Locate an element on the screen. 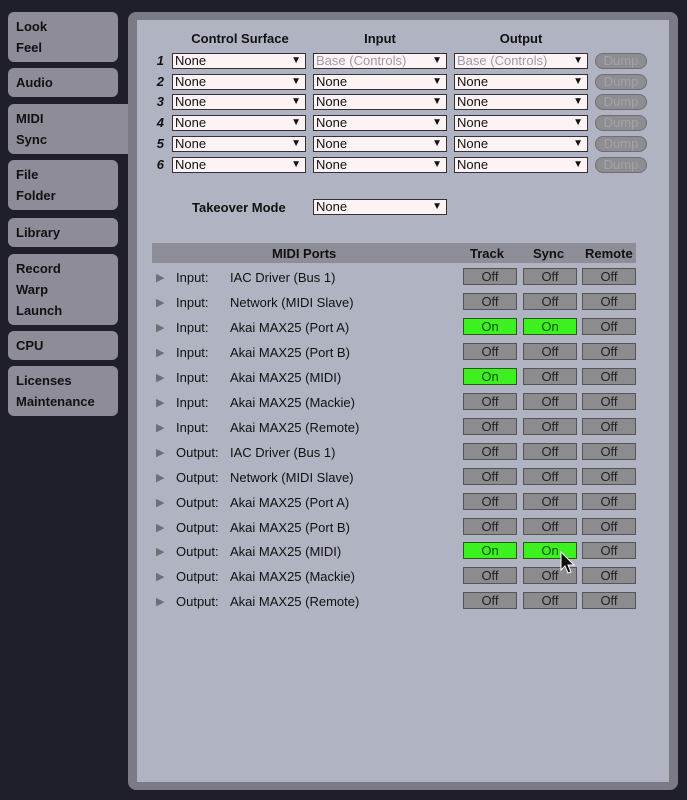 The image size is (687, 800). dump-button-6: Dump is located at coordinates (621, 164).